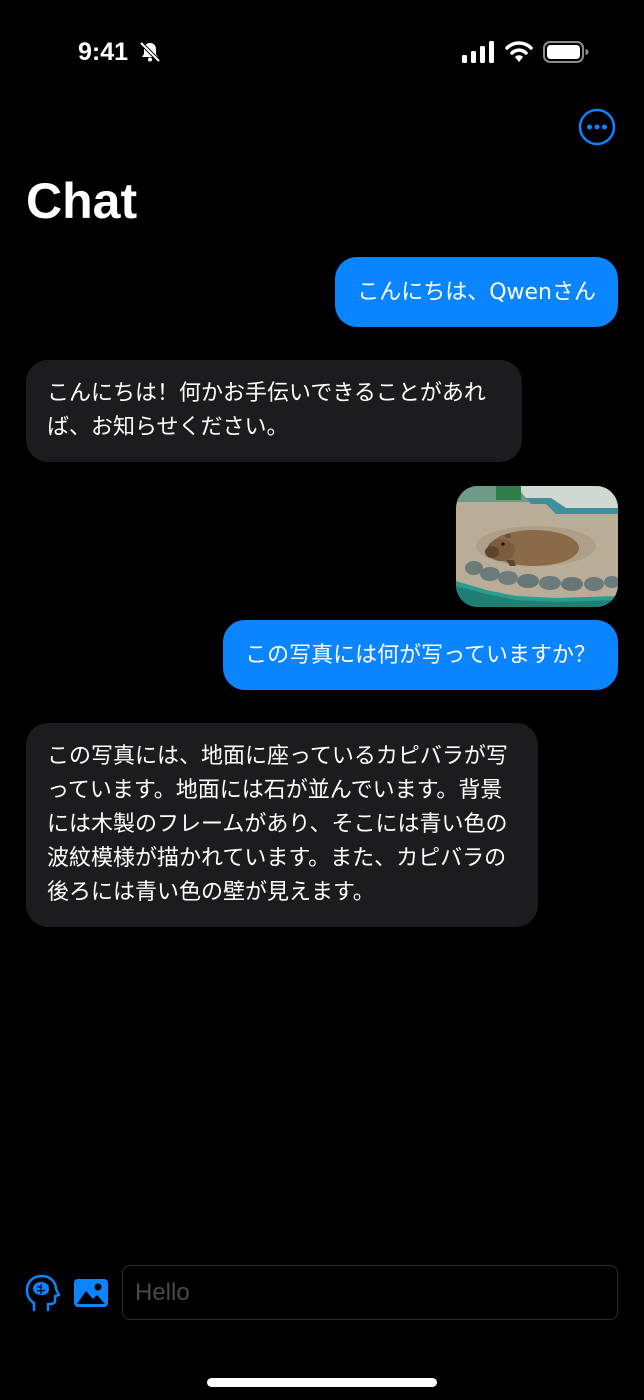 This screenshot has width=644, height=1400. I want to click on battery-icon, so click(566, 52).